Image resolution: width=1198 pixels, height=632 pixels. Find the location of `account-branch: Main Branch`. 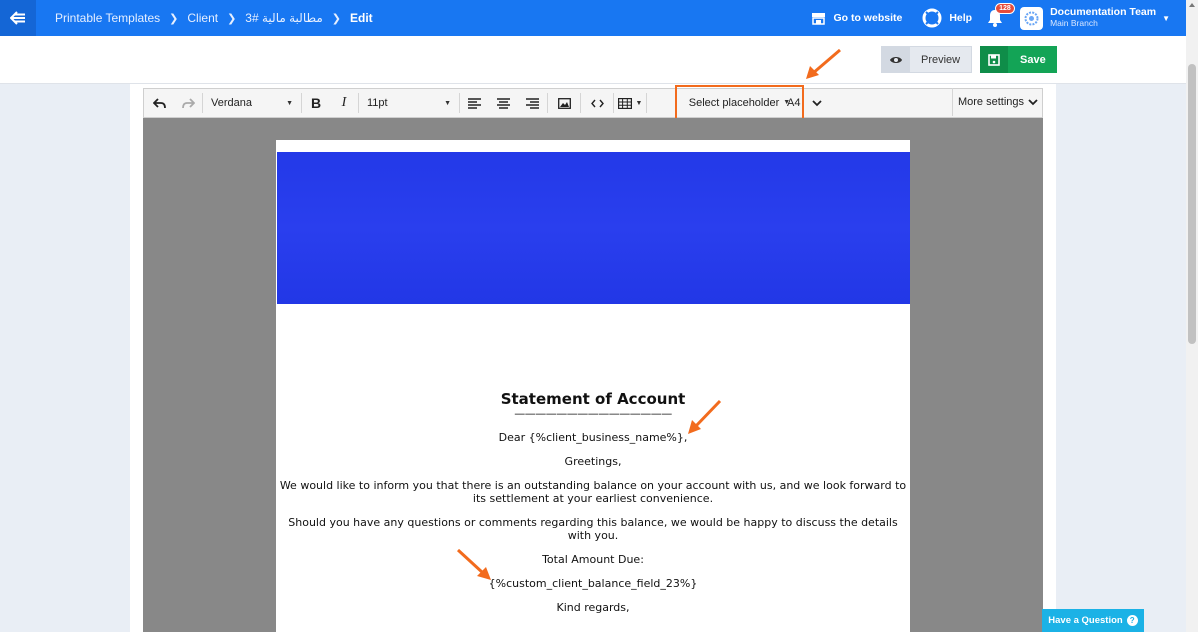

account-branch: Main Branch is located at coordinates (1074, 23).